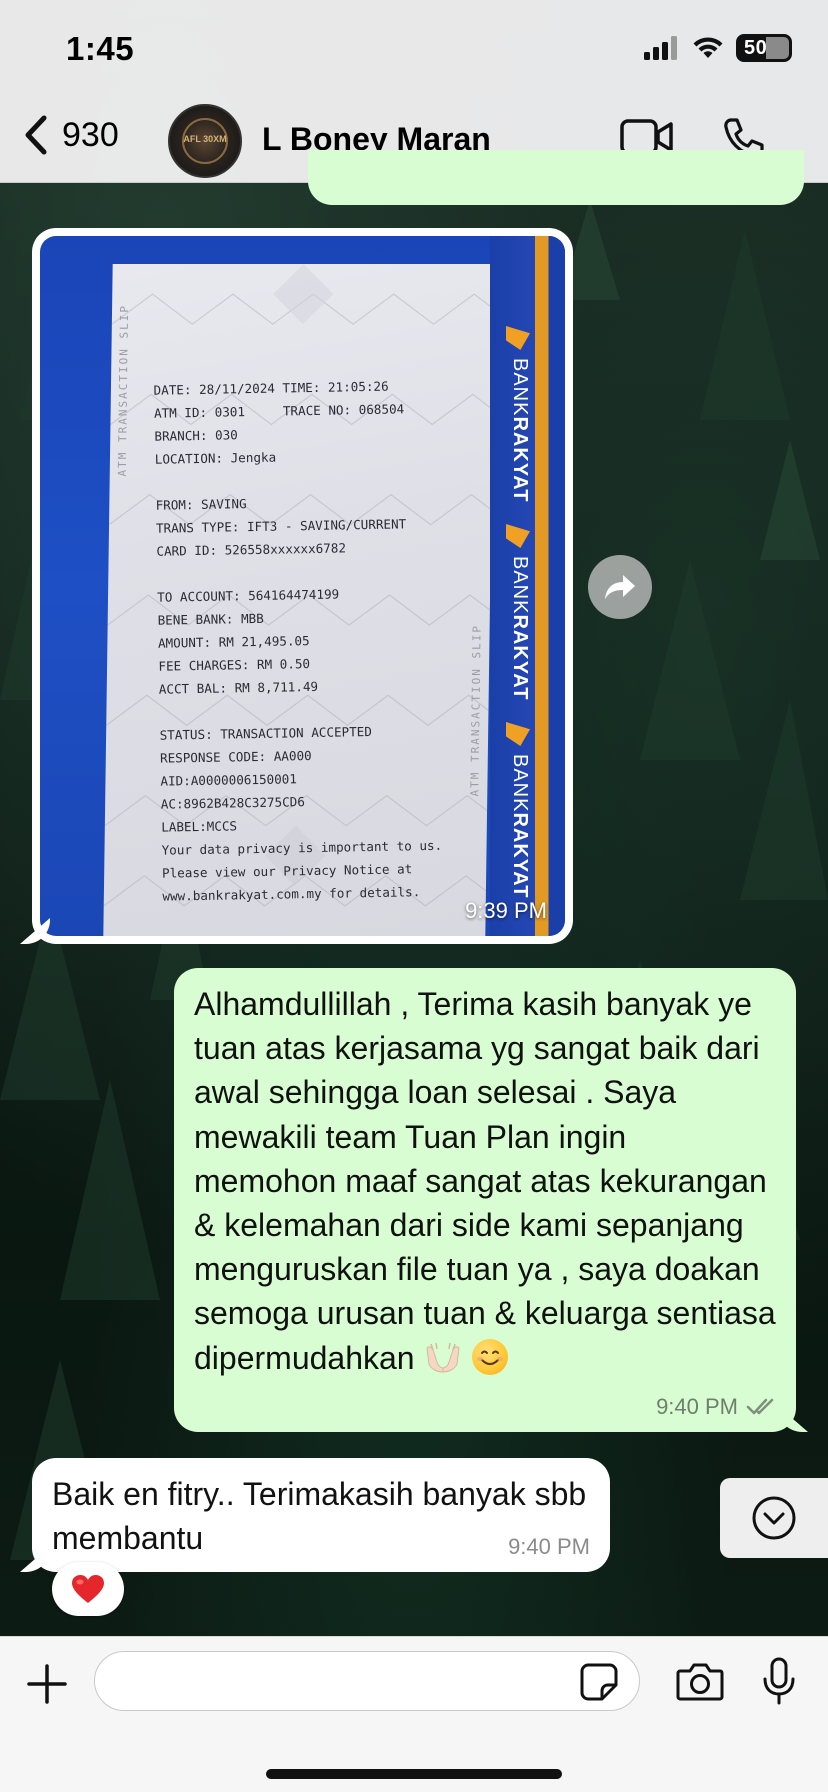 Image resolution: width=828 pixels, height=1792 pixels. Describe the element at coordinates (660, 48) in the screenshot. I see `cellular-signal-icon` at that location.